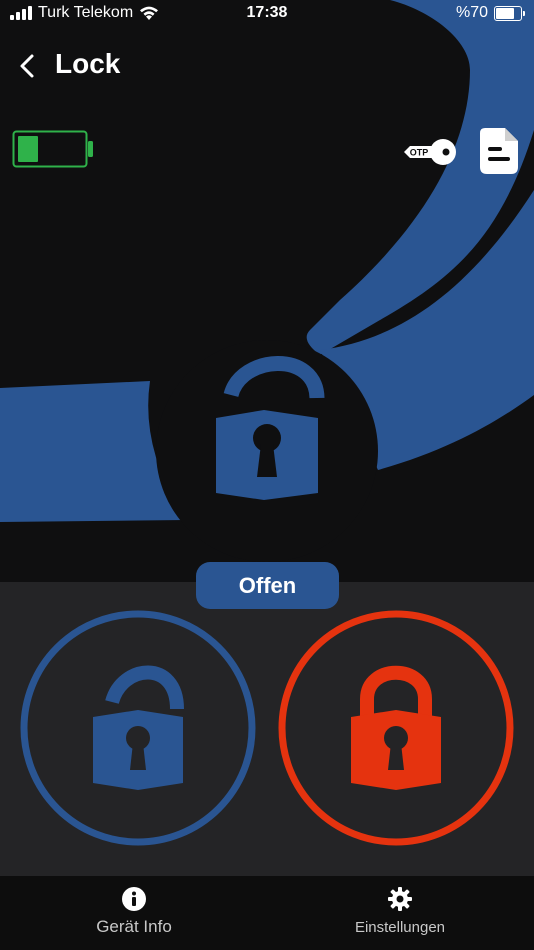 Image resolution: width=534 pixels, height=950 pixels. I want to click on otp-key-button: OTP, so click(430, 152).